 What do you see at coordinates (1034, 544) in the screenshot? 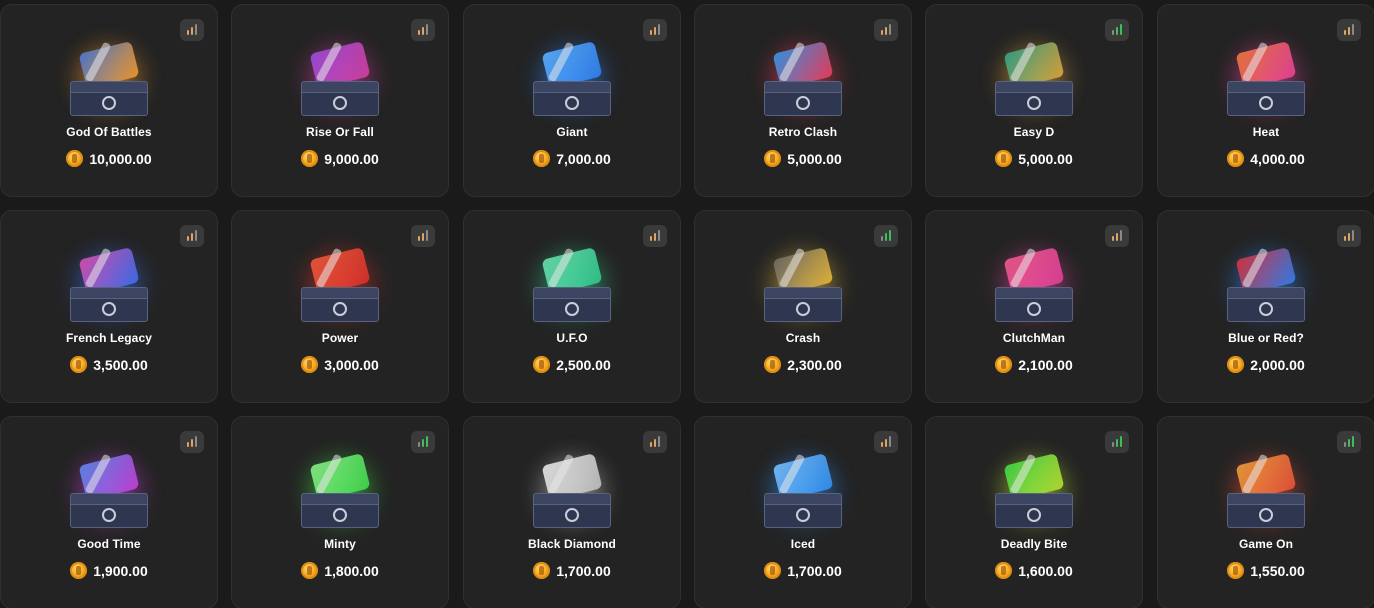
I see `case-name: Deadly Bite` at bounding box center [1034, 544].